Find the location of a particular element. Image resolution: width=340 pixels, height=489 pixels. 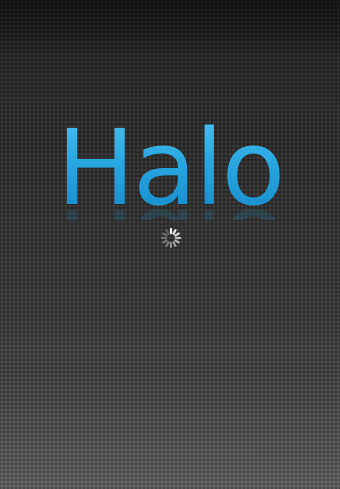

logo-reflection: Halo is located at coordinates (170, 205).